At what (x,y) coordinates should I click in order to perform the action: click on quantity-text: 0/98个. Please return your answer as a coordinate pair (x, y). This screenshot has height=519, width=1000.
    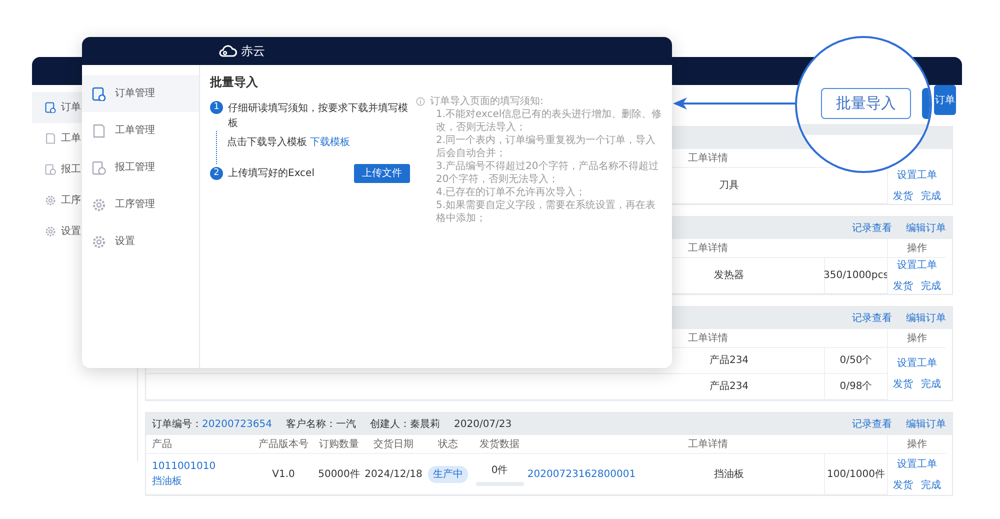
    Looking at the image, I should click on (856, 387).